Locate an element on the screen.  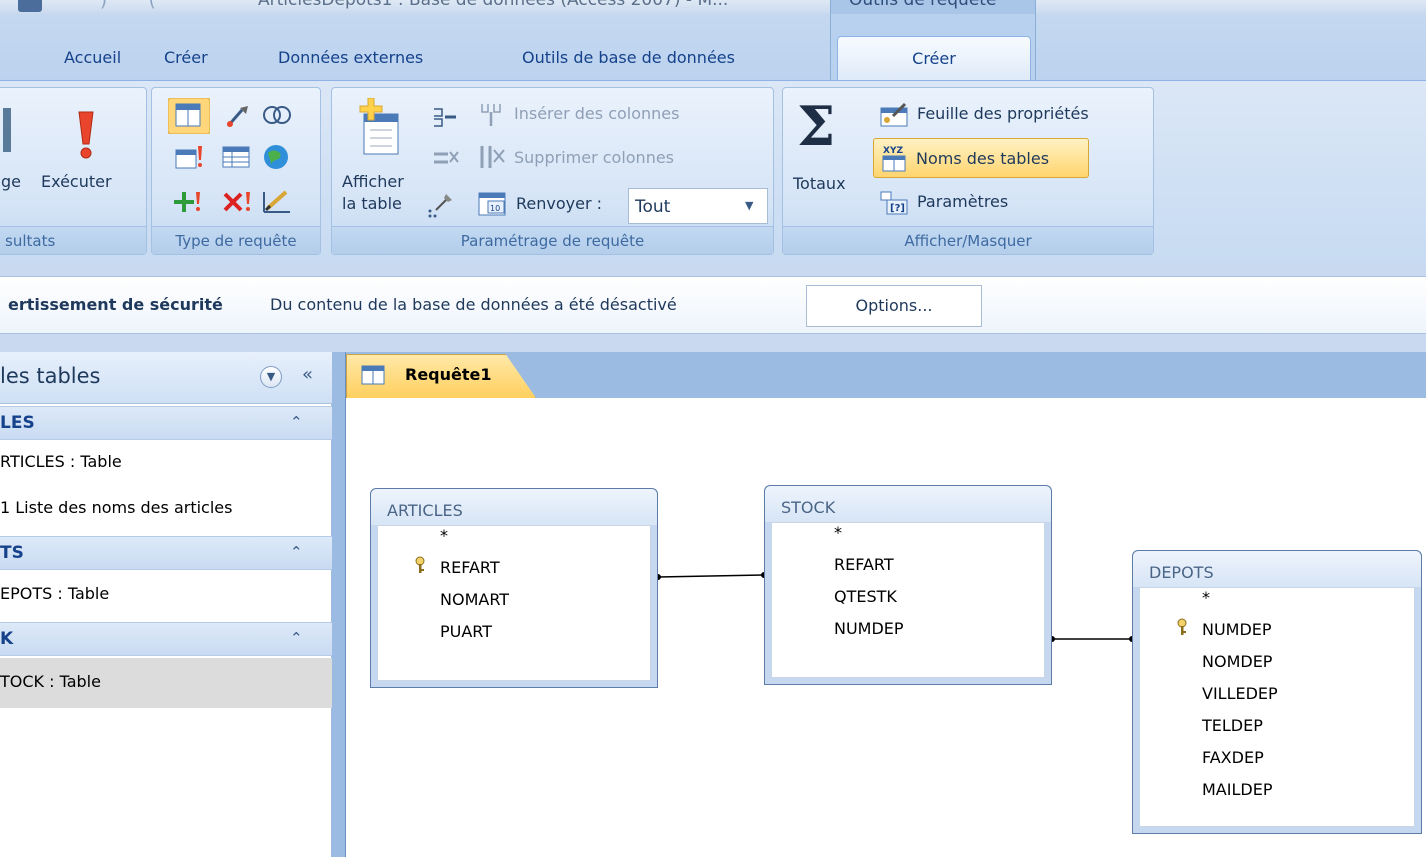
crosstab-query-icon is located at coordinates (236, 157).